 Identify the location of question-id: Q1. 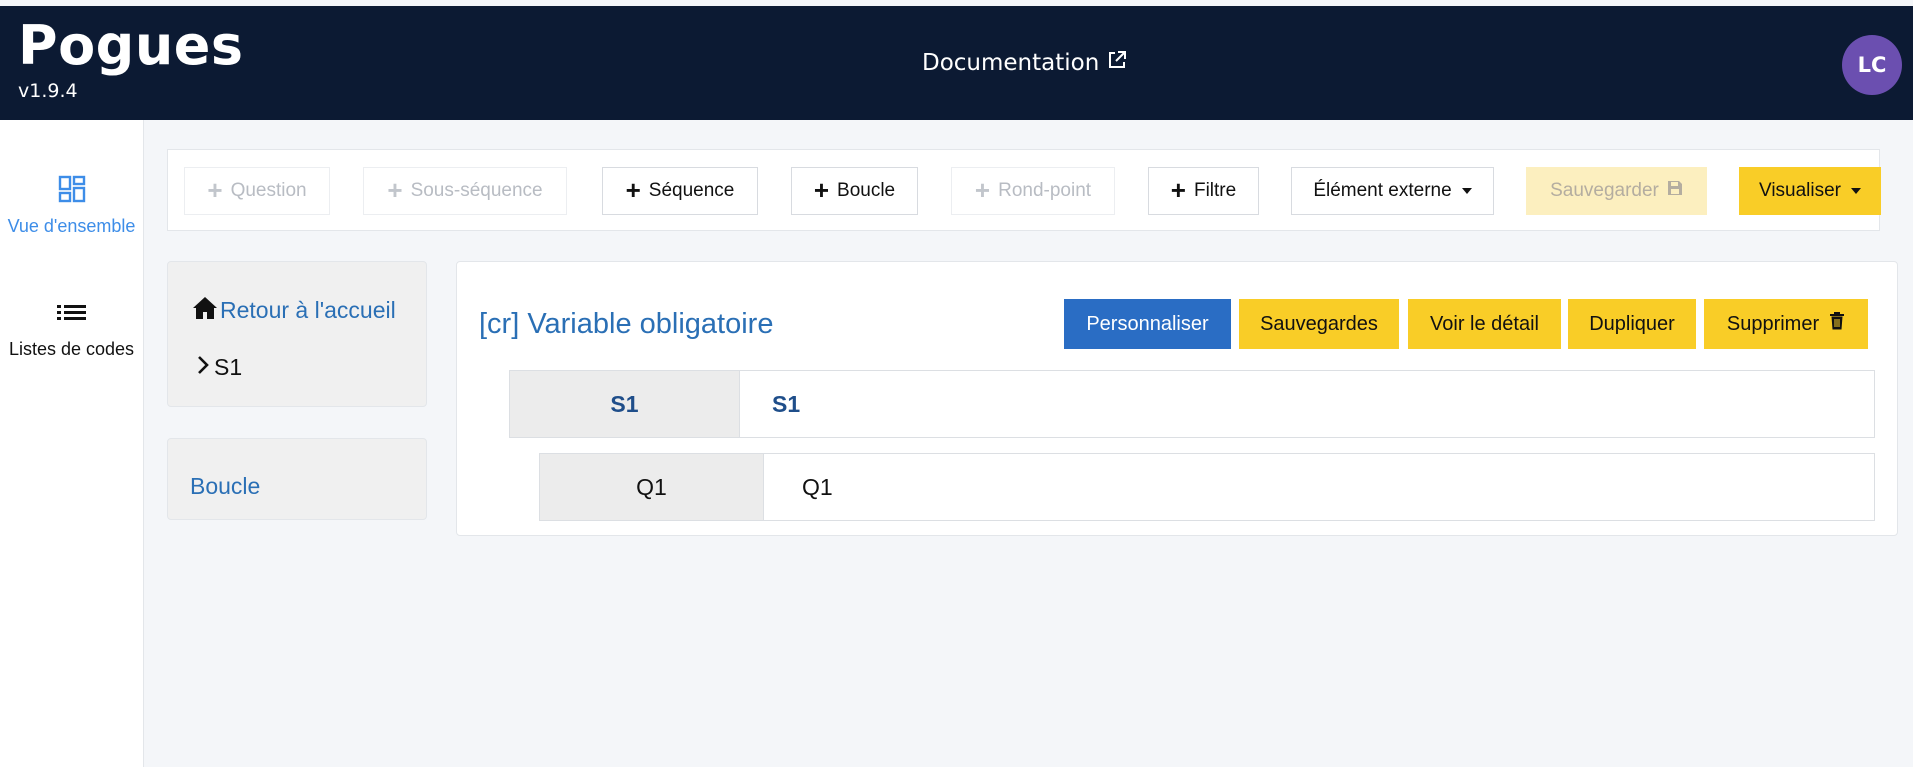
(652, 487).